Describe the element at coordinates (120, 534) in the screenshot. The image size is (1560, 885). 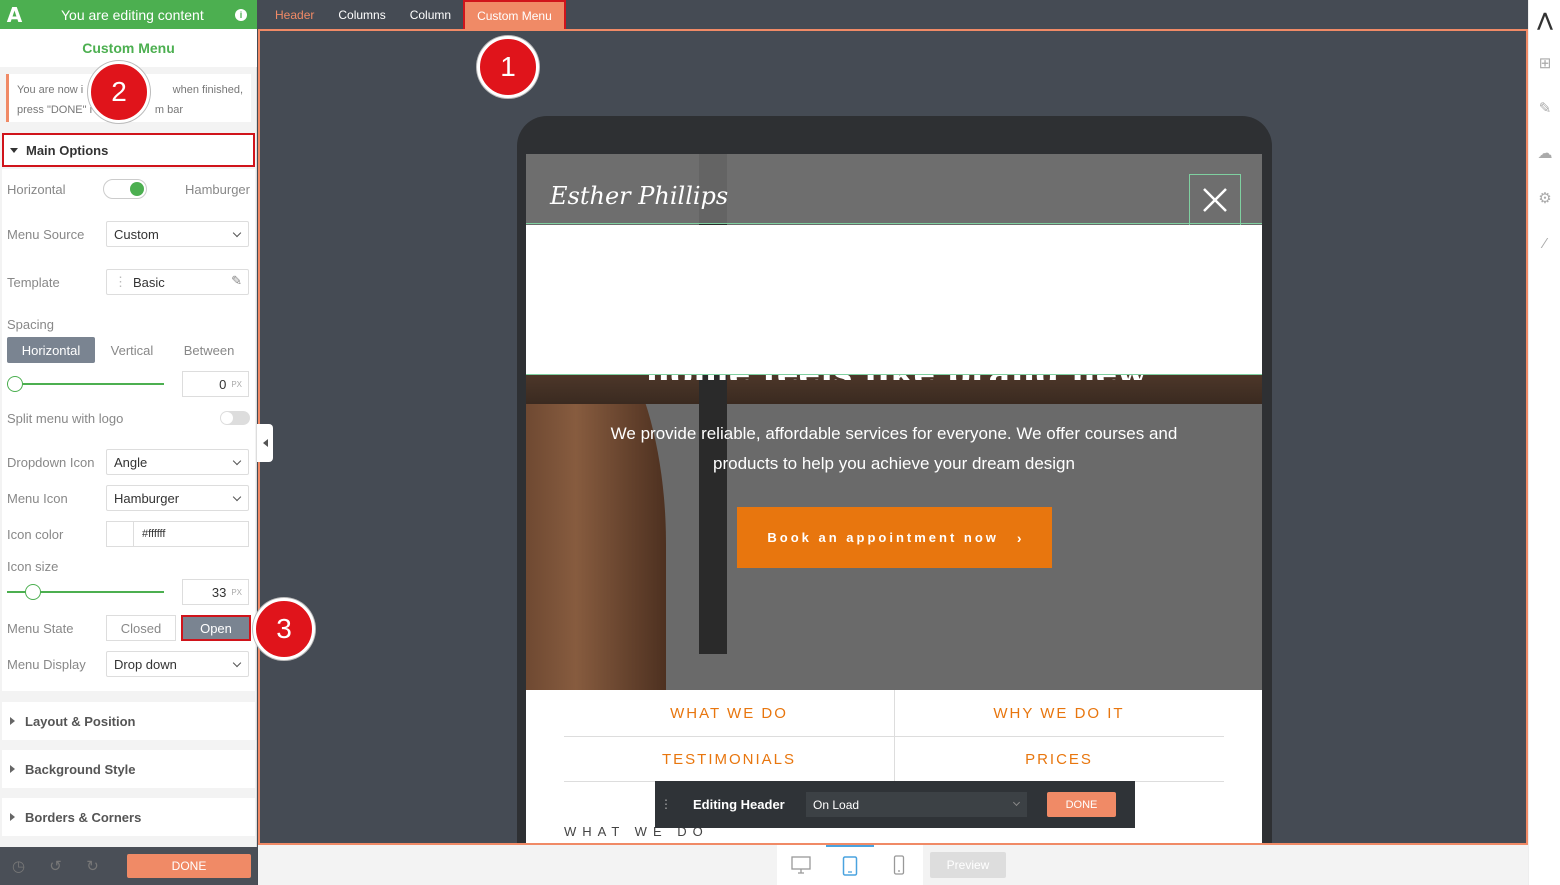
I see `icon-color-swatch` at that location.